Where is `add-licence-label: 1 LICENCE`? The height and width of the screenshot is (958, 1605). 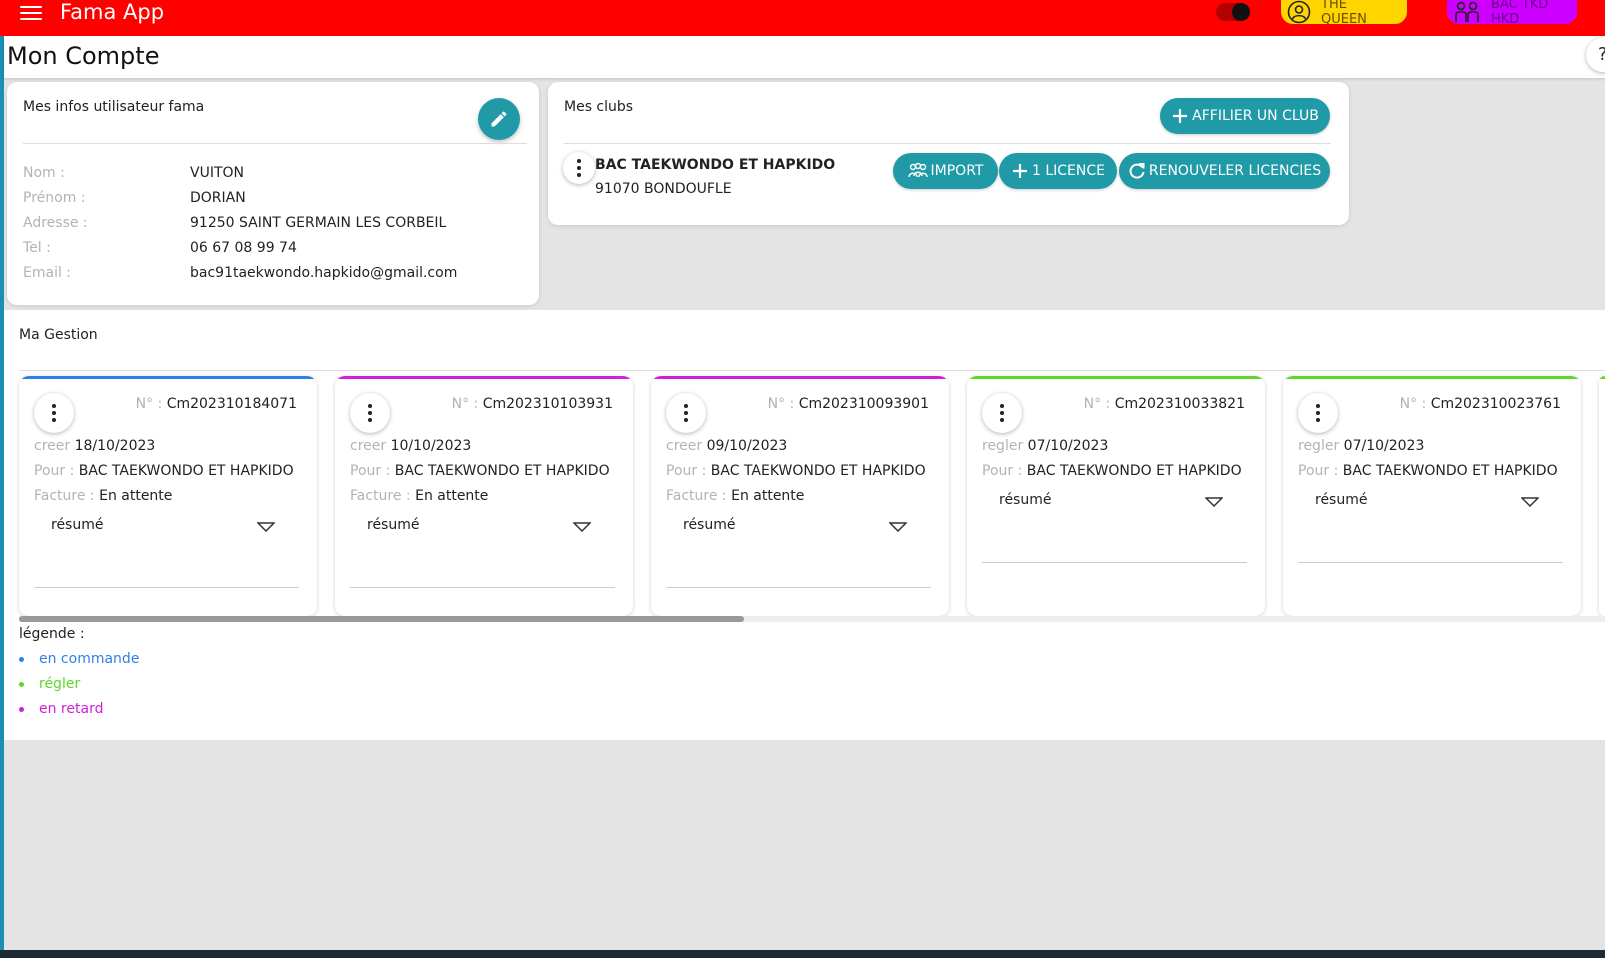 add-licence-label: 1 LICENCE is located at coordinates (1068, 171).